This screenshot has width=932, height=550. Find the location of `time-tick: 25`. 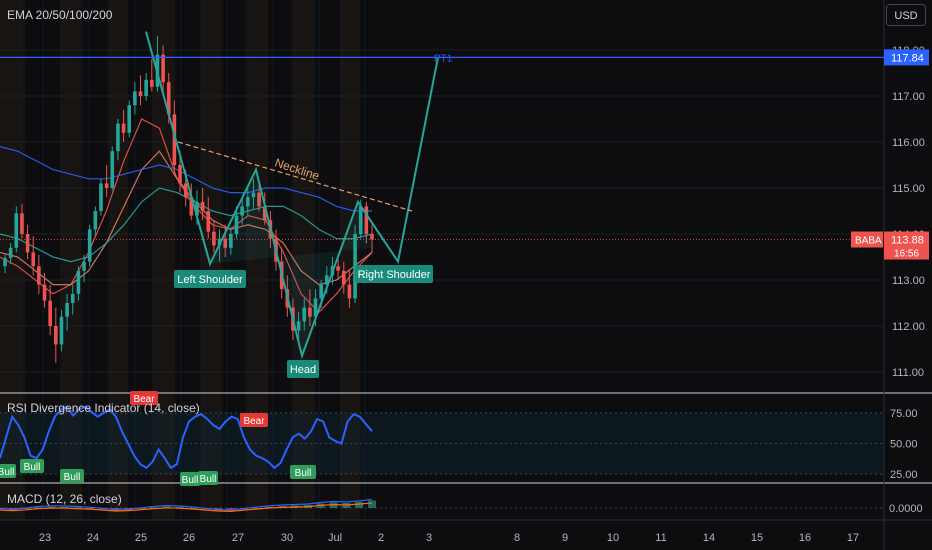

time-tick: 25 is located at coordinates (141, 538).